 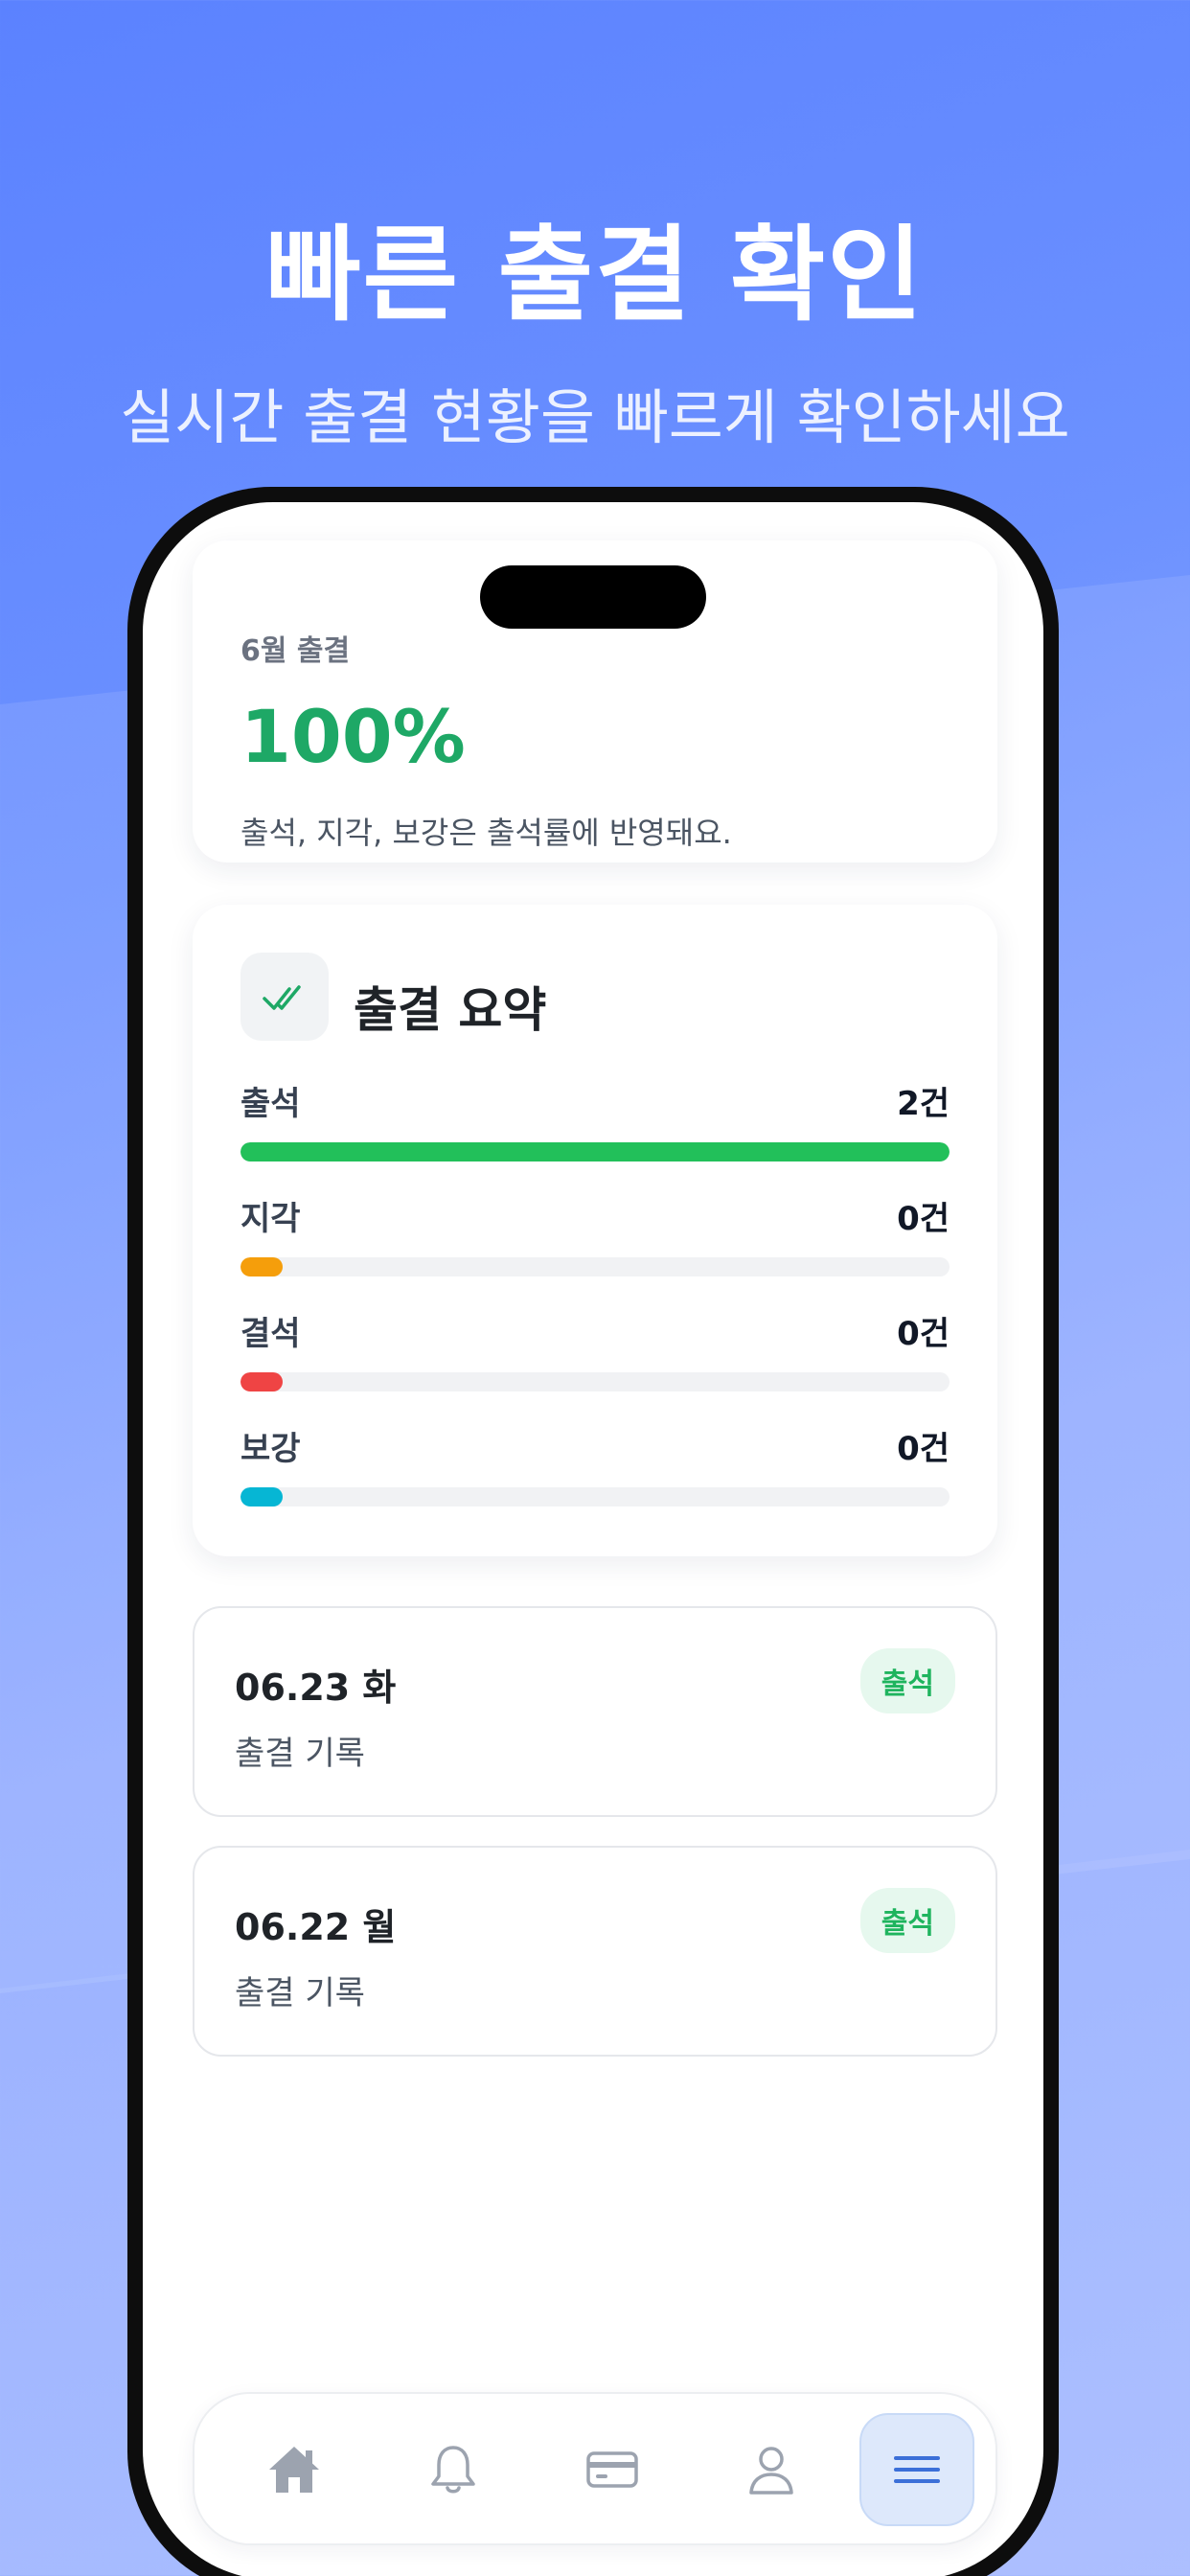 I want to click on rate-note: 출석, 지각, 보강은 출석률에 반영돼요., so click(x=486, y=833).